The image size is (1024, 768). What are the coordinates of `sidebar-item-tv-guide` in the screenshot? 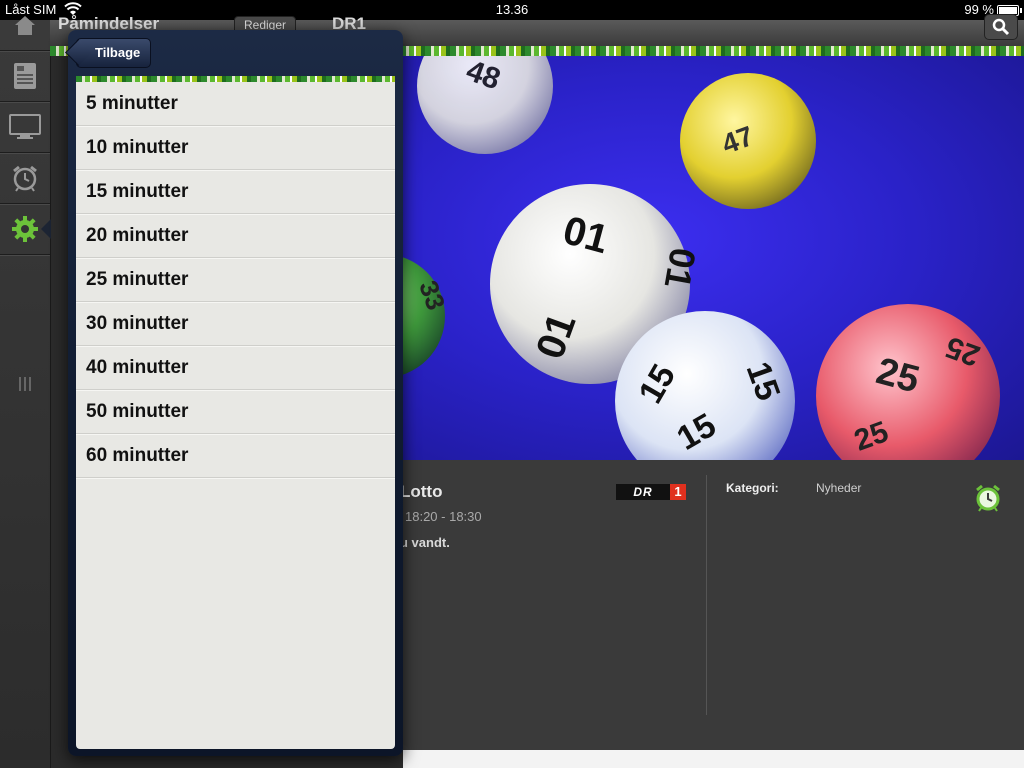 It's located at (25, 76).